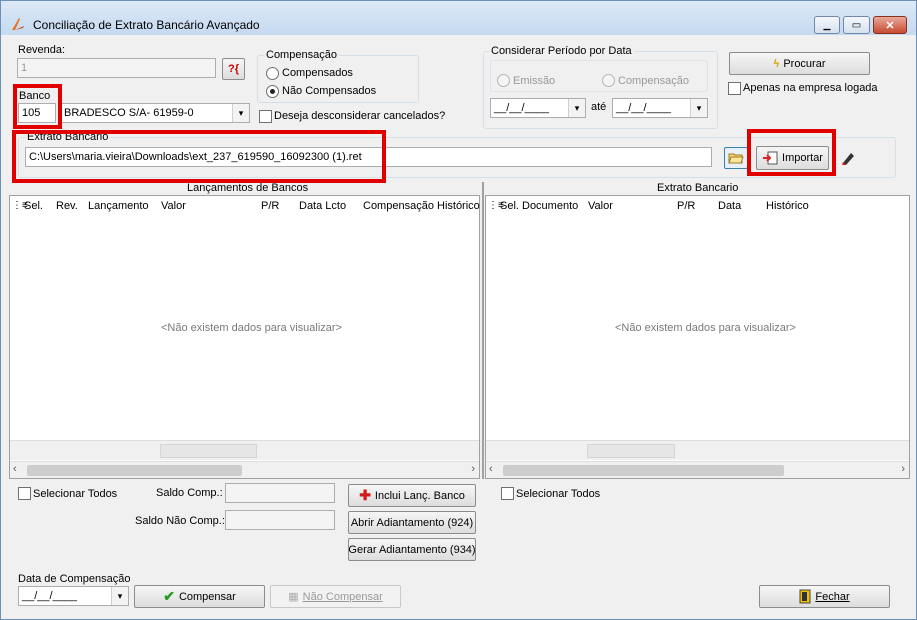  Describe the element at coordinates (317, 73) in the screenshot. I see `radio-compensados-label: Compensados` at that location.